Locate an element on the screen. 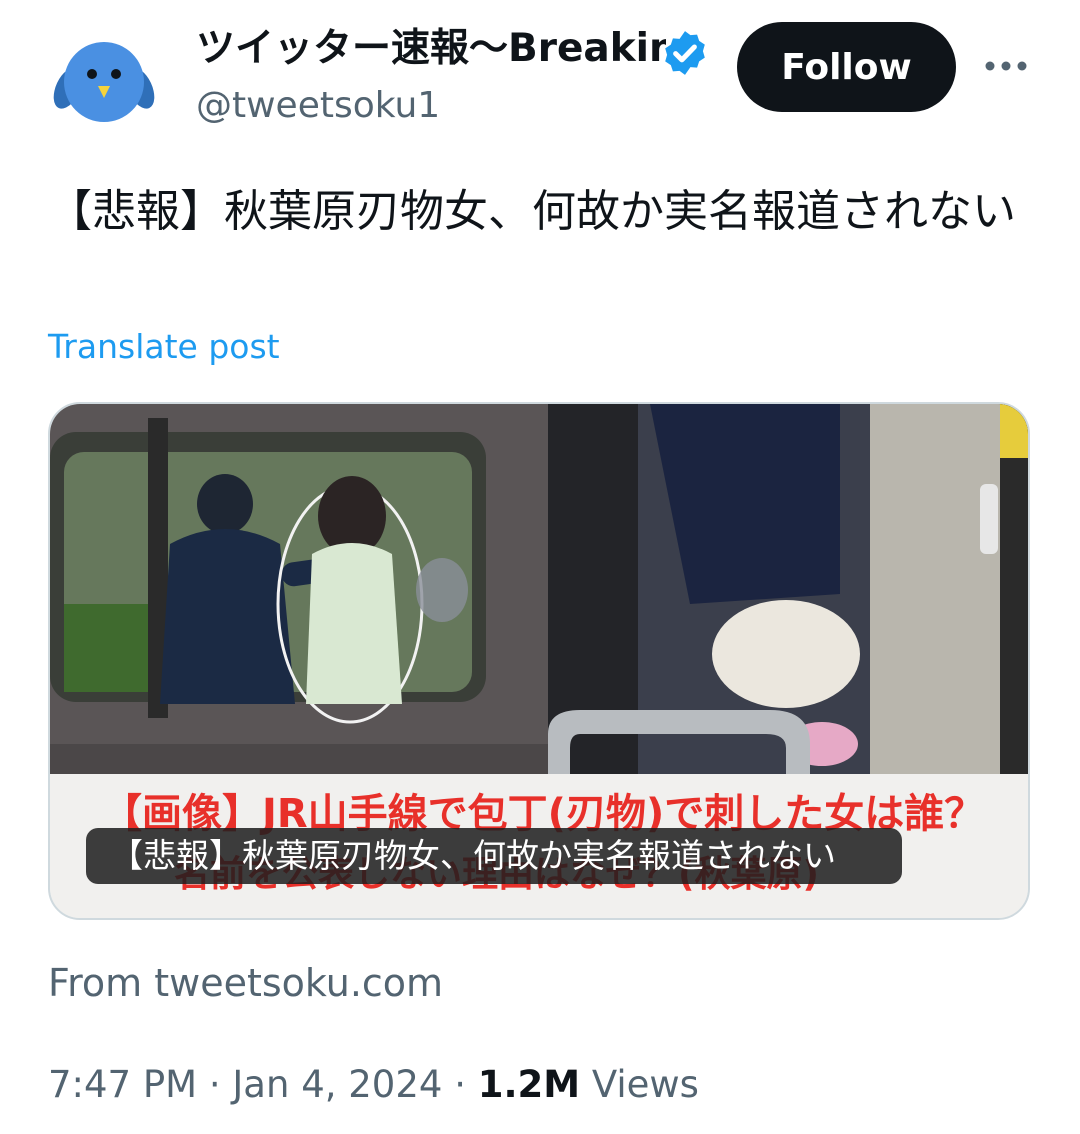 This screenshot has width=1080, height=1134. post-metadata: 7:47 PM · Jan 4, 2024 · 1.2M Views is located at coordinates (373, 1085).